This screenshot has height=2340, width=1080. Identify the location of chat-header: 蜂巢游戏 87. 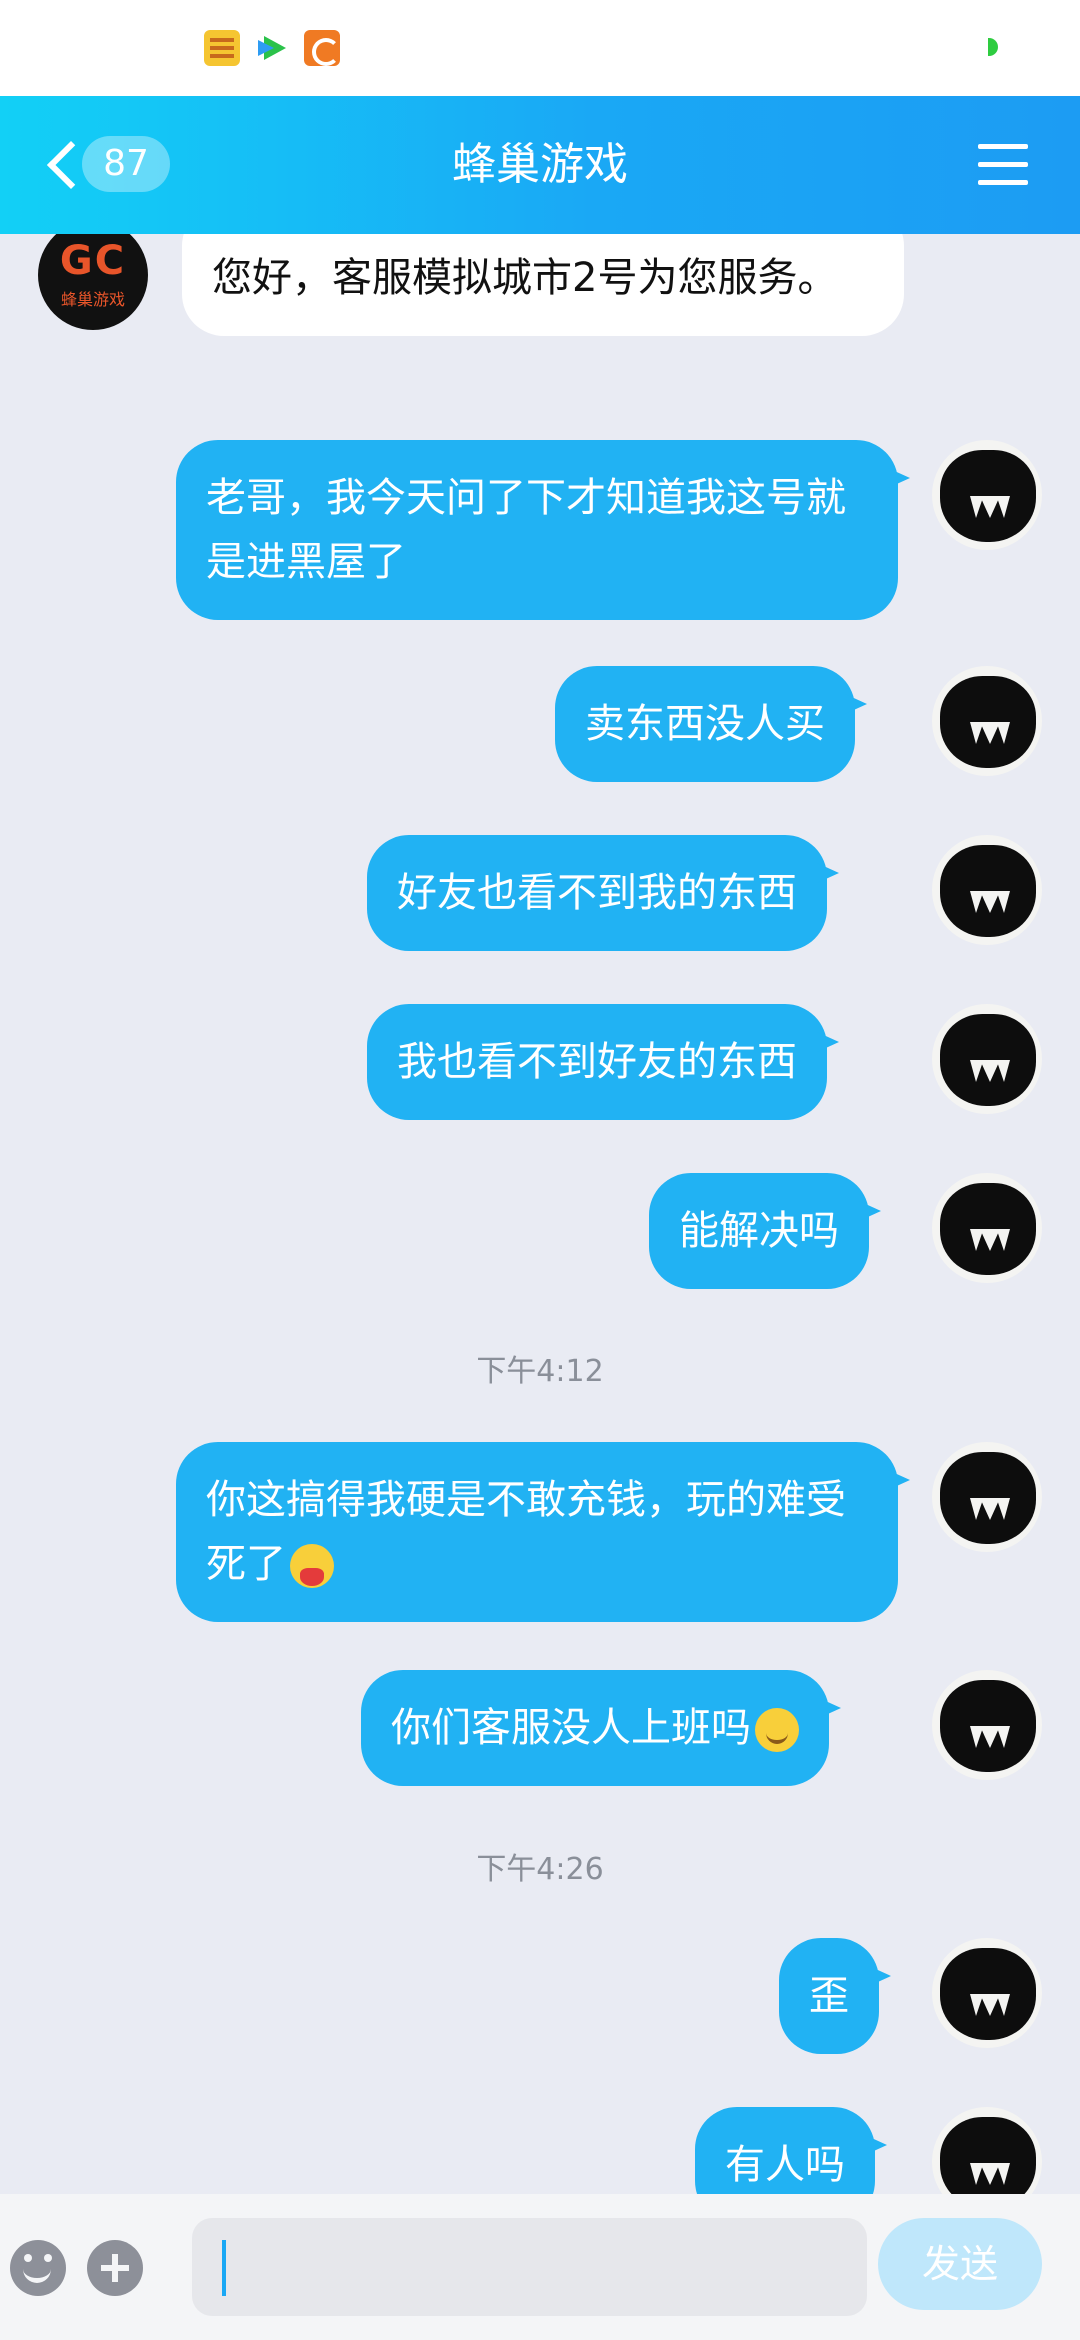
(540, 165).